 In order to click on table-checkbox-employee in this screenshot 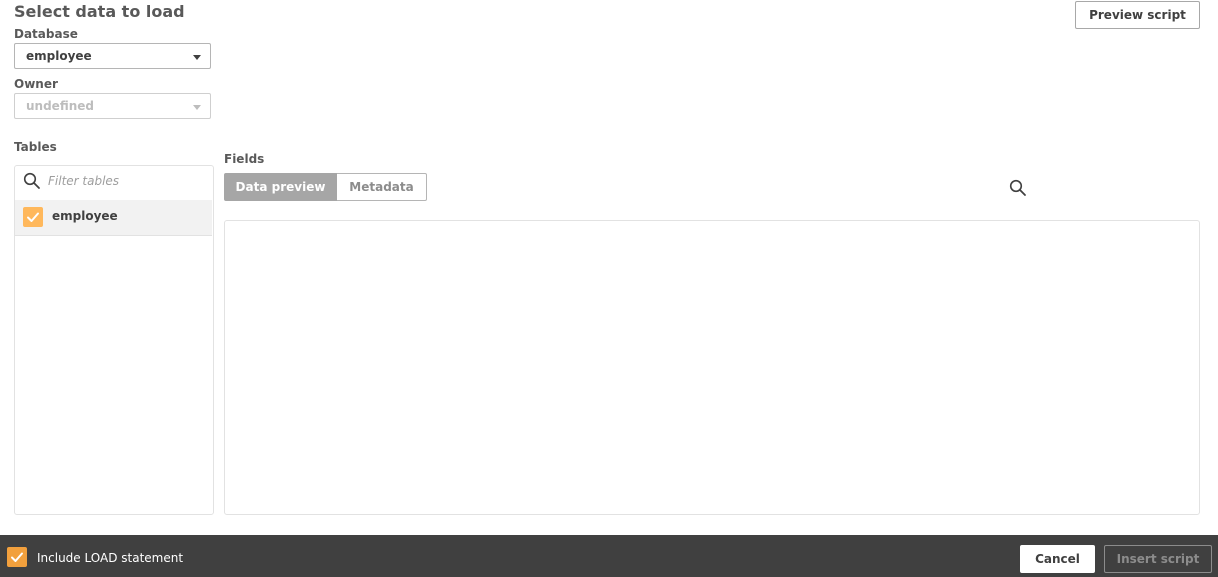, I will do `click(33, 217)`.